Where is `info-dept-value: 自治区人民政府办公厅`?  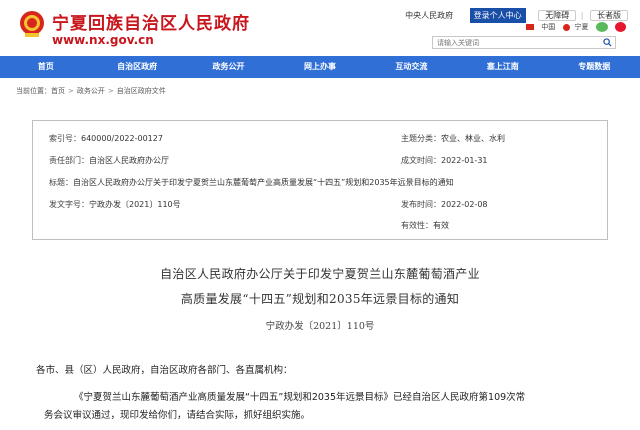
info-dept-value: 自治区人民政府办公厅 is located at coordinates (129, 160).